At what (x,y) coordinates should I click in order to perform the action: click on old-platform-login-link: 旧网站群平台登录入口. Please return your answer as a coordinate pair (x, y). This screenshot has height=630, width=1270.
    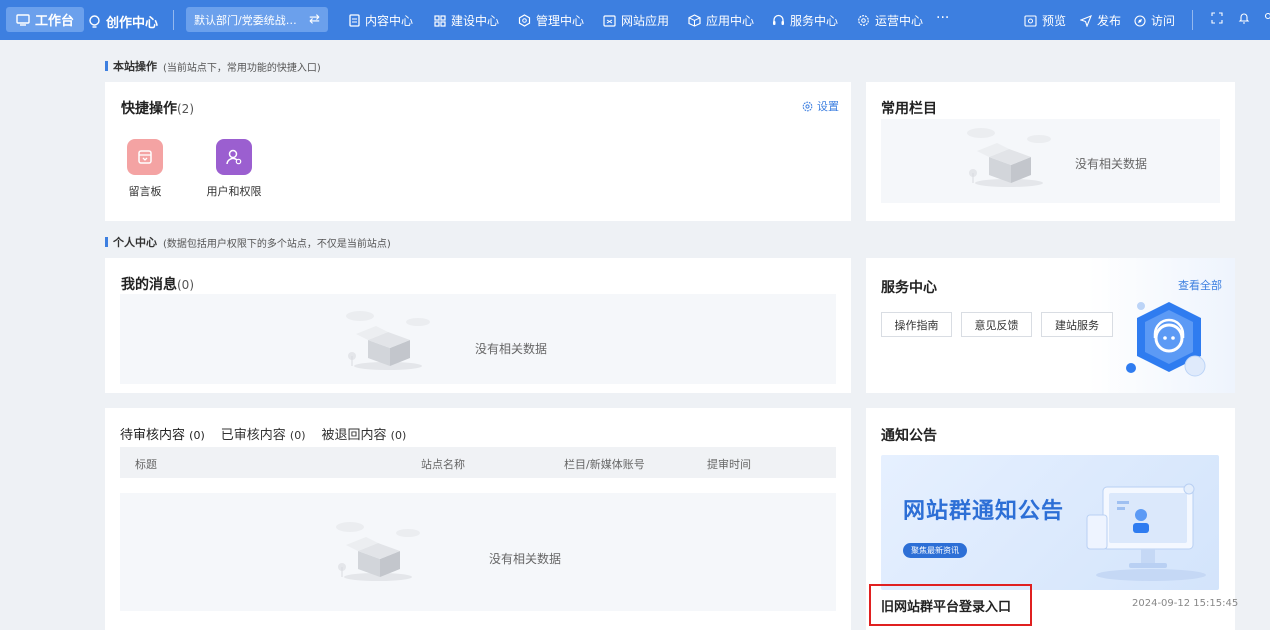
    Looking at the image, I should click on (950, 605).